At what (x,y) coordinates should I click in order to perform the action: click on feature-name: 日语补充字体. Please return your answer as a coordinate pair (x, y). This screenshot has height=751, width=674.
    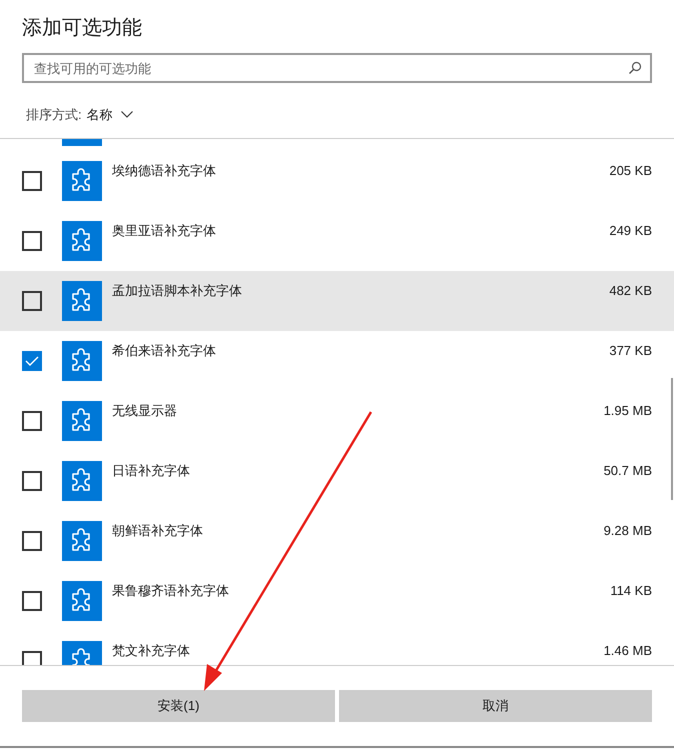
    Looking at the image, I should click on (151, 471).